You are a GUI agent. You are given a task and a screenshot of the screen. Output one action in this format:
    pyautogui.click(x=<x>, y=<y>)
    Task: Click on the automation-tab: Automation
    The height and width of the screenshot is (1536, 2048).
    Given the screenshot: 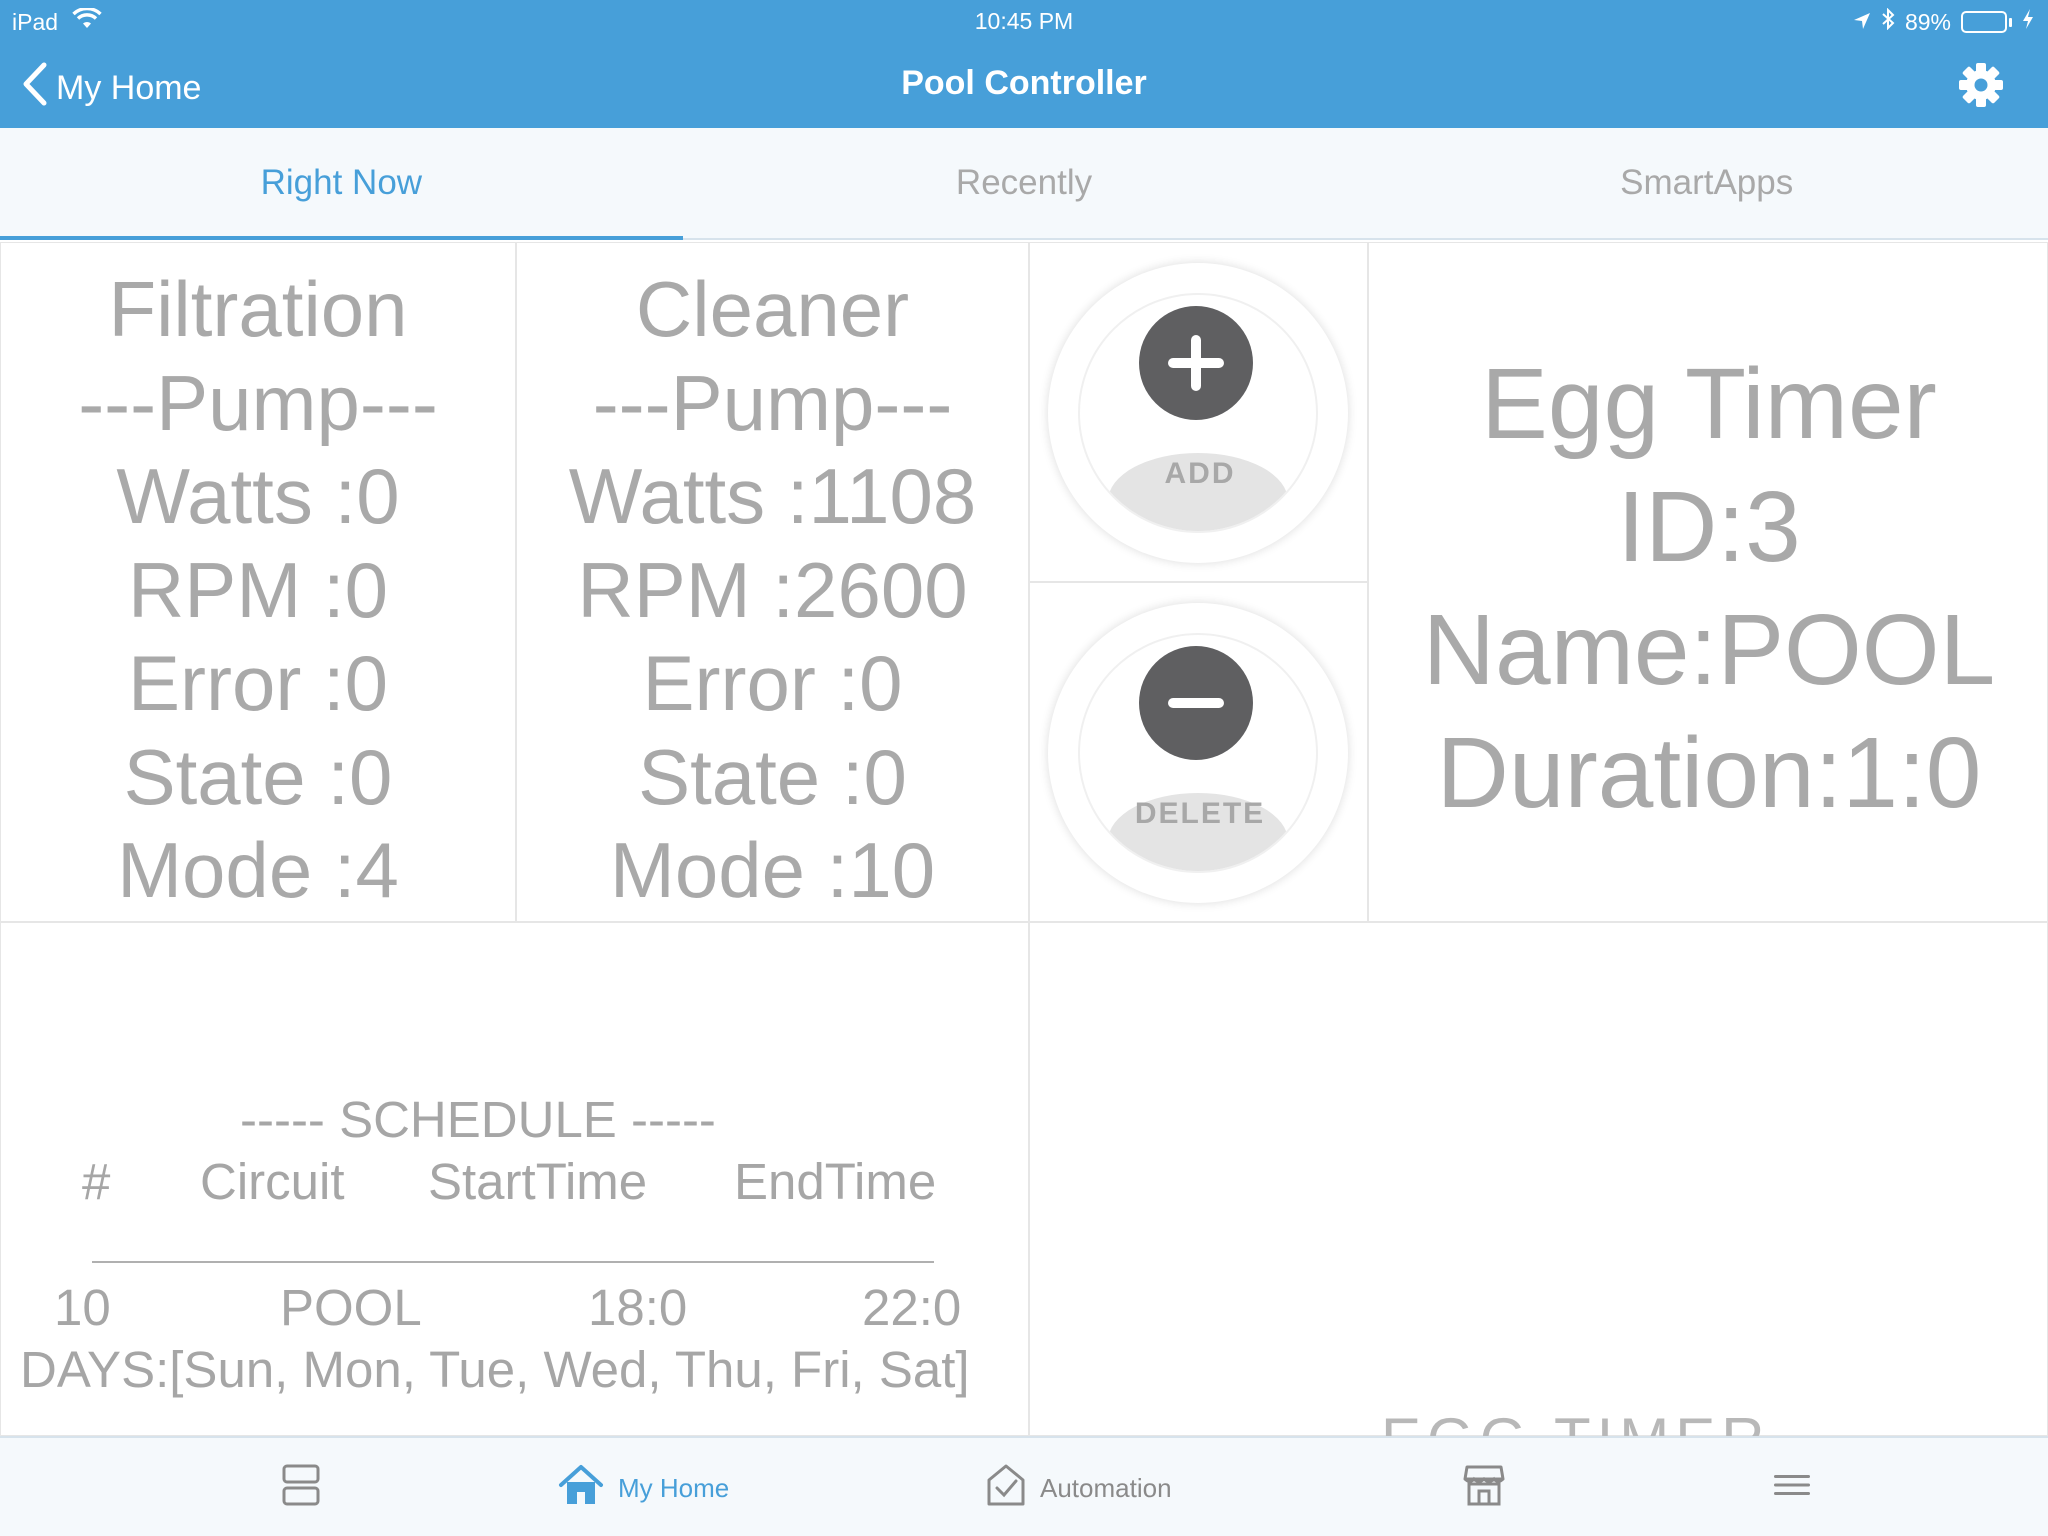 What is the action you would take?
    pyautogui.click(x=1079, y=1487)
    